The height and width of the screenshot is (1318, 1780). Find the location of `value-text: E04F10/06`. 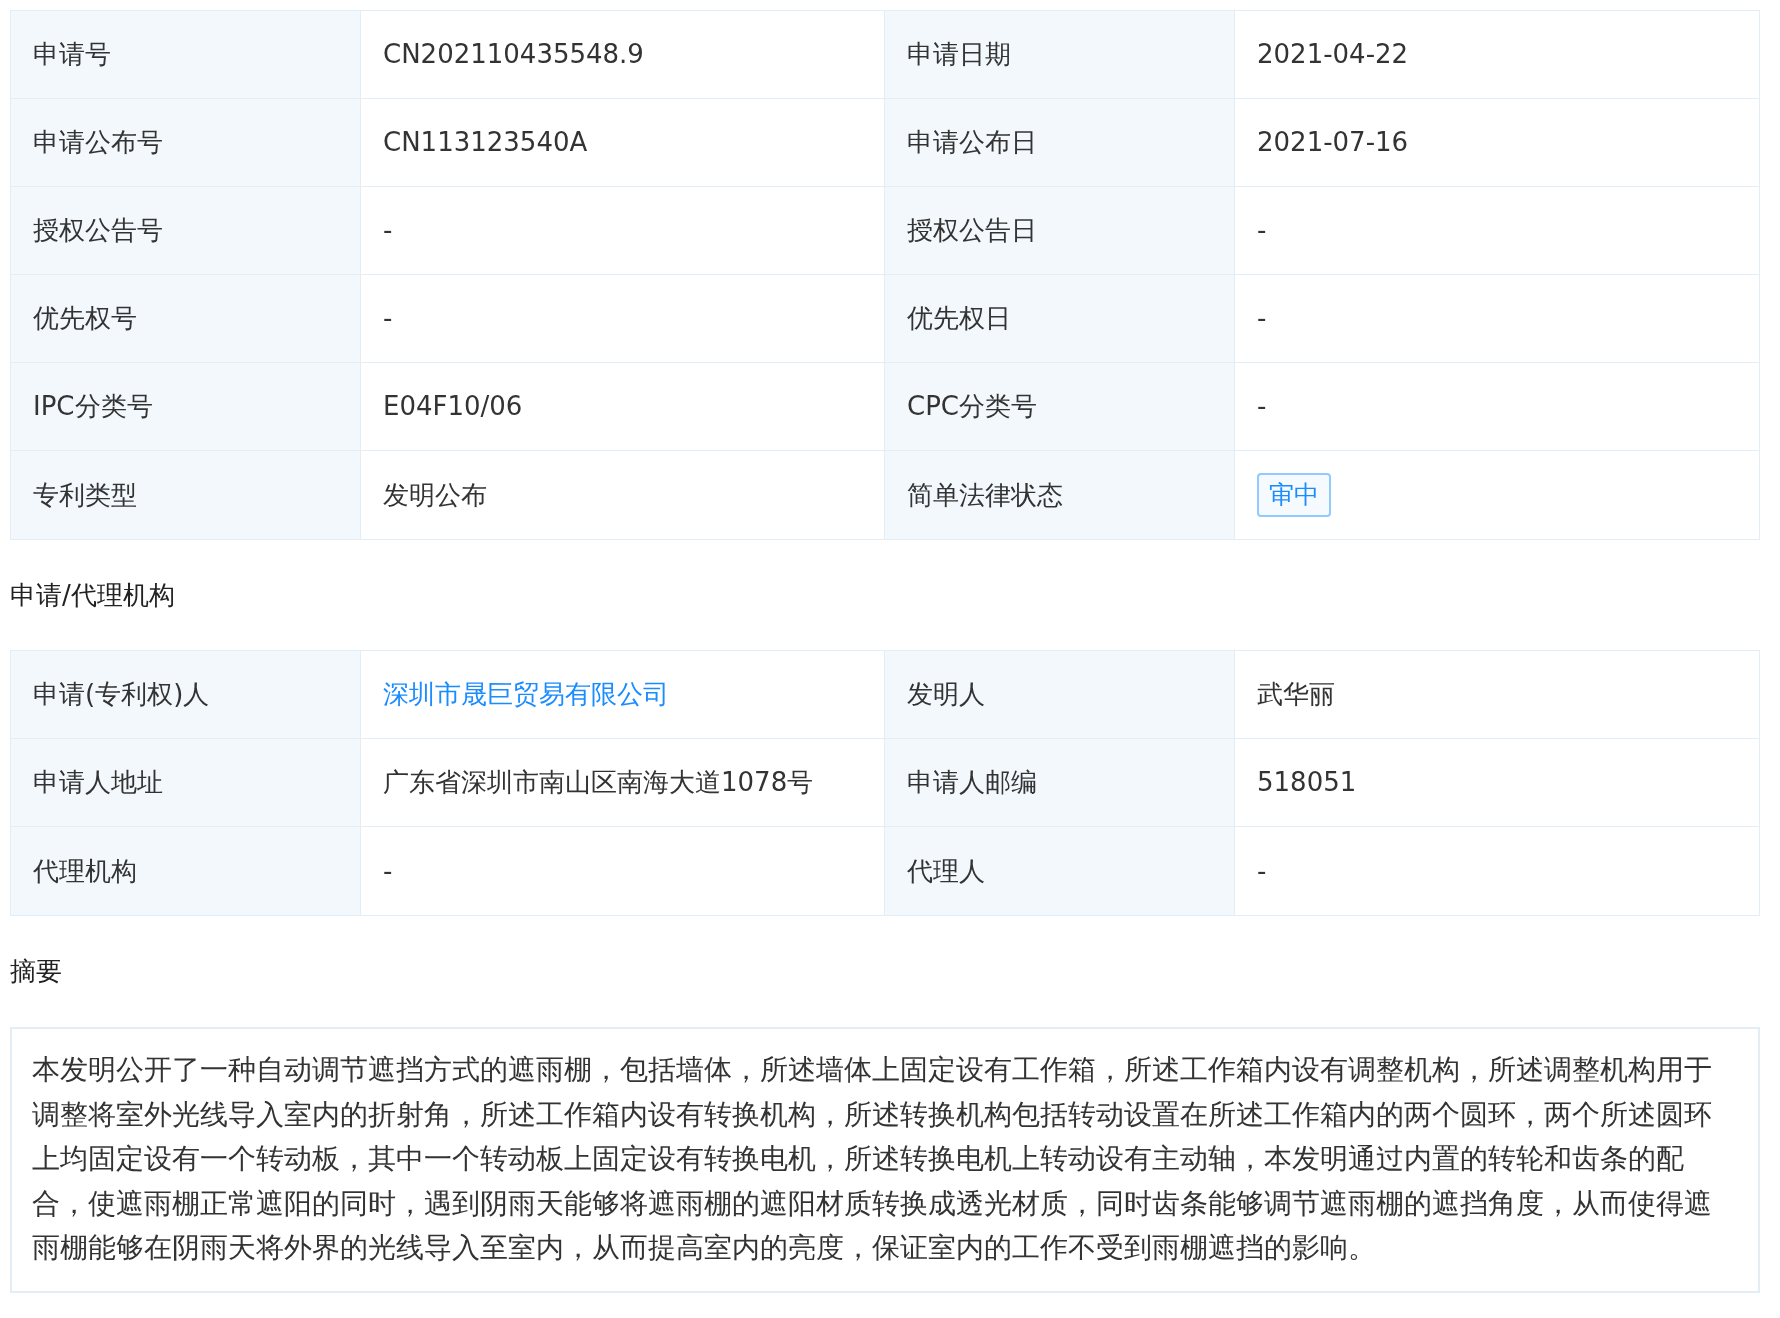

value-text: E04F10/06 is located at coordinates (453, 406).